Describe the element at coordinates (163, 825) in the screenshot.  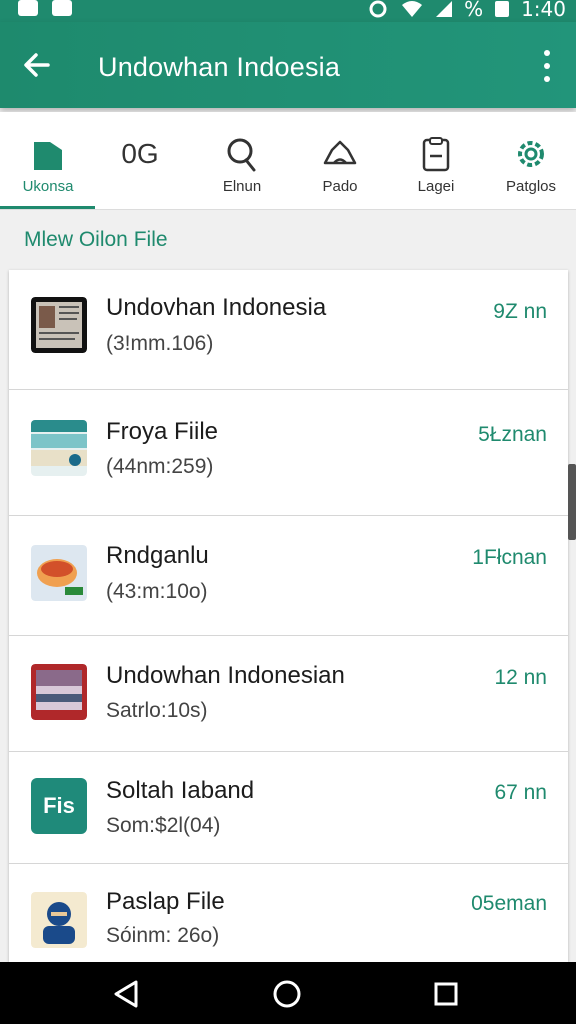
I see `file-detail: Som:$2l(04)` at that location.